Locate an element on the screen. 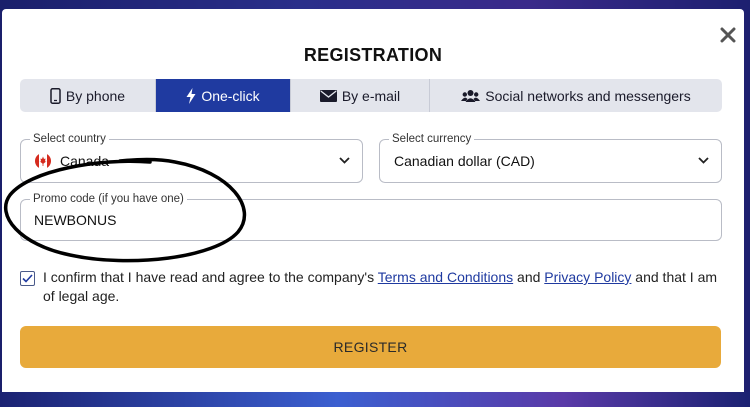  tab-social-networks: Social networks and messengers is located at coordinates (576, 95).